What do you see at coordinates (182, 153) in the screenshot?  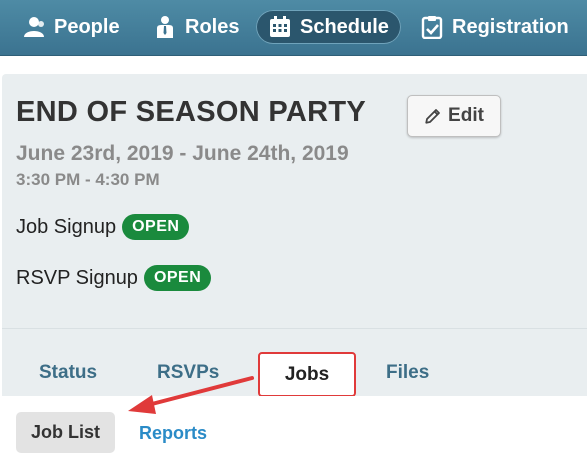 I see `event-date-range: June 23rd, 2019 - June 24th, 2019` at bounding box center [182, 153].